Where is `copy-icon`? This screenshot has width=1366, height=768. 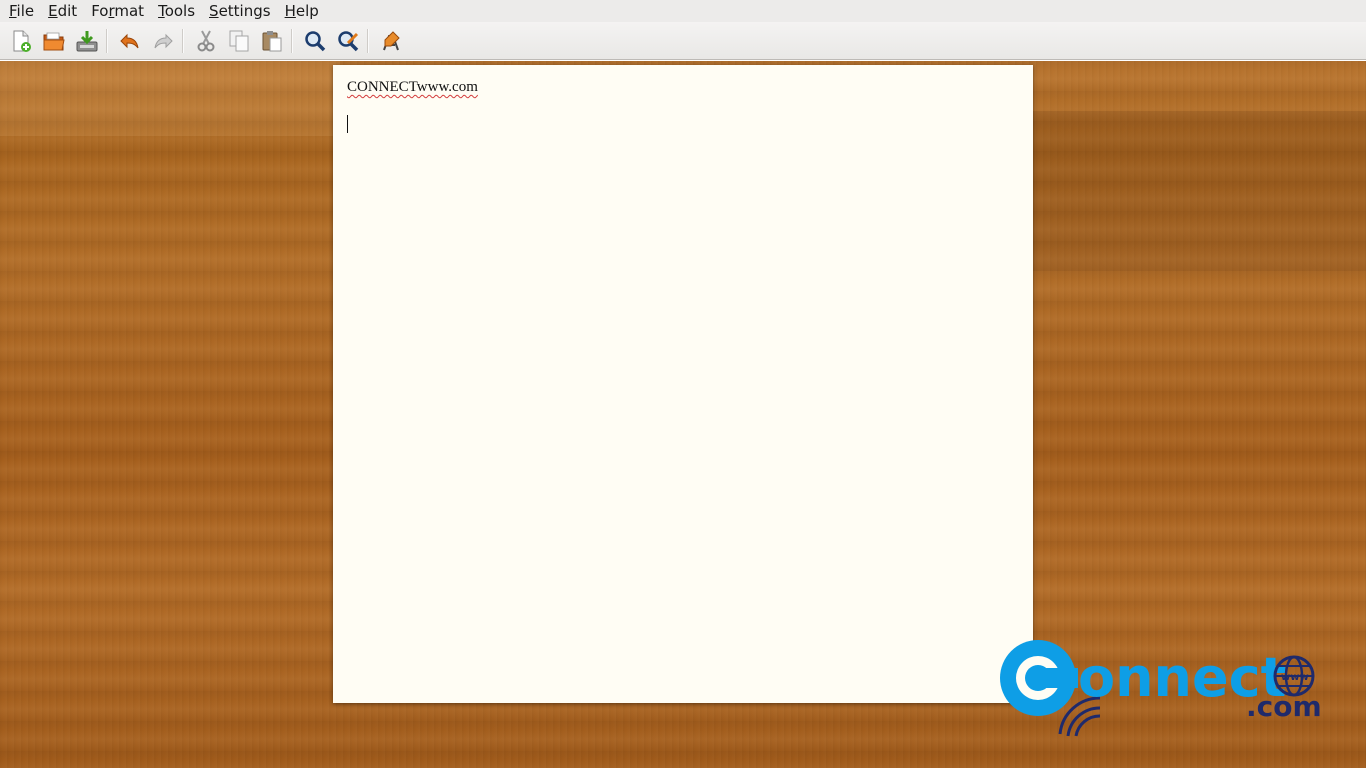
copy-icon is located at coordinates (239, 40).